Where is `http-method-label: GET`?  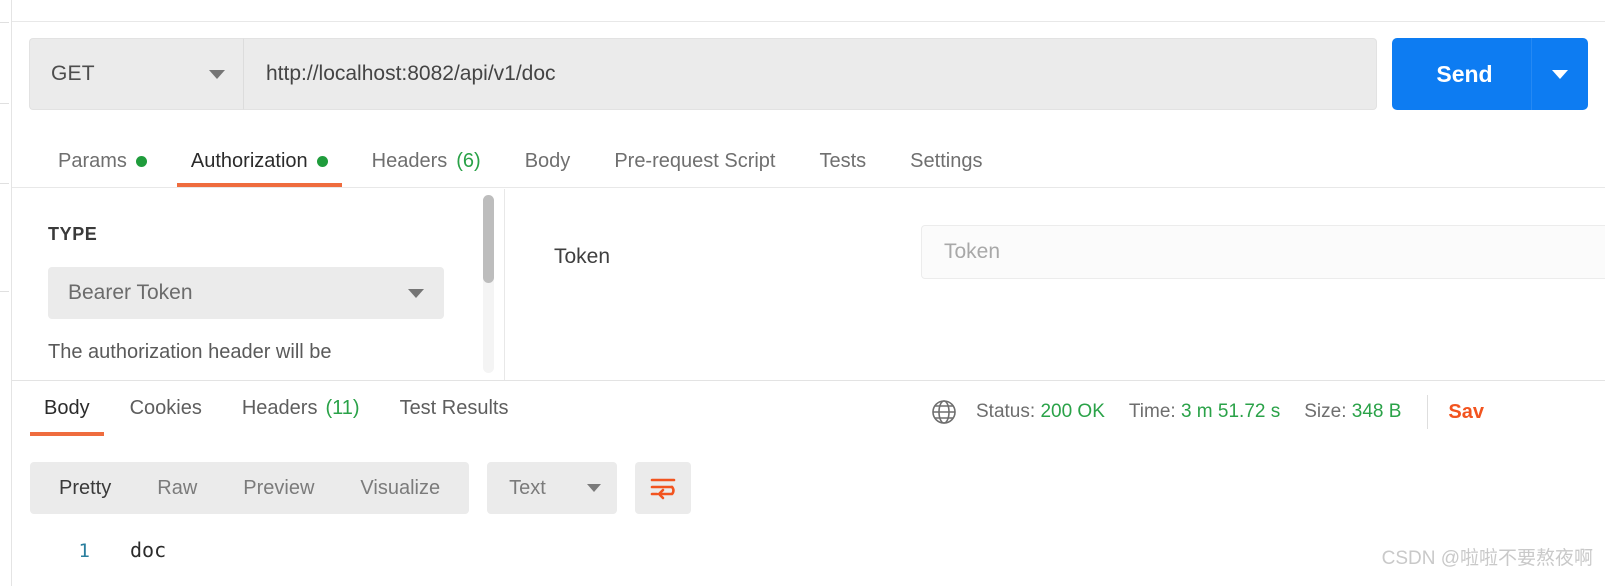
http-method-label: GET is located at coordinates (73, 73).